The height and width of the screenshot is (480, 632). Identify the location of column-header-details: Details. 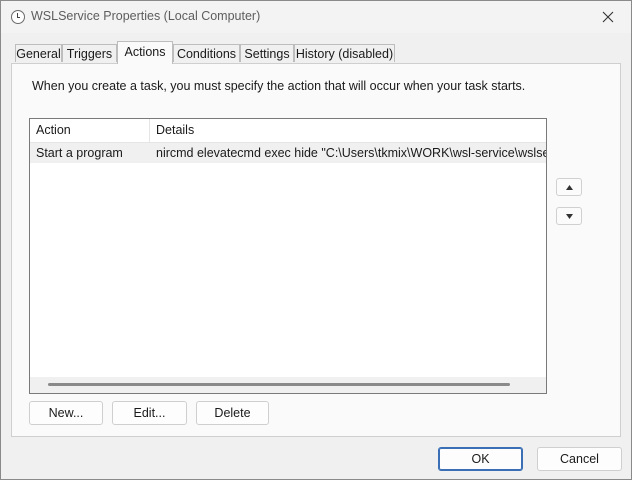
(348, 130).